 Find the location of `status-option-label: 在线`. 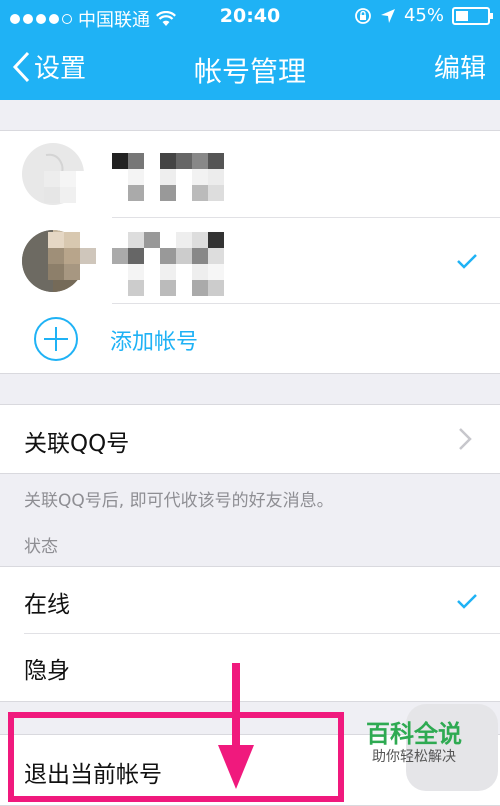

status-option-label: 在线 is located at coordinates (47, 605).